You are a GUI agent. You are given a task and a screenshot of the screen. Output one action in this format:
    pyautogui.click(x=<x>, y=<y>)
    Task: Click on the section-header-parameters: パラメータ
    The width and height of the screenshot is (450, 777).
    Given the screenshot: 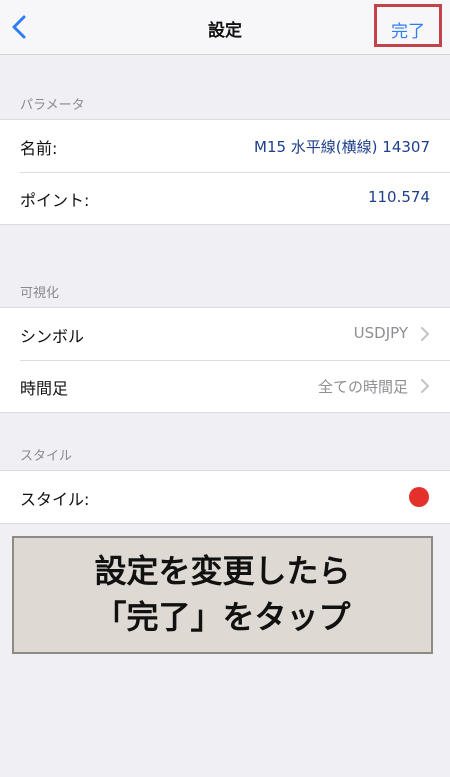 What is the action you would take?
    pyautogui.click(x=52, y=105)
    